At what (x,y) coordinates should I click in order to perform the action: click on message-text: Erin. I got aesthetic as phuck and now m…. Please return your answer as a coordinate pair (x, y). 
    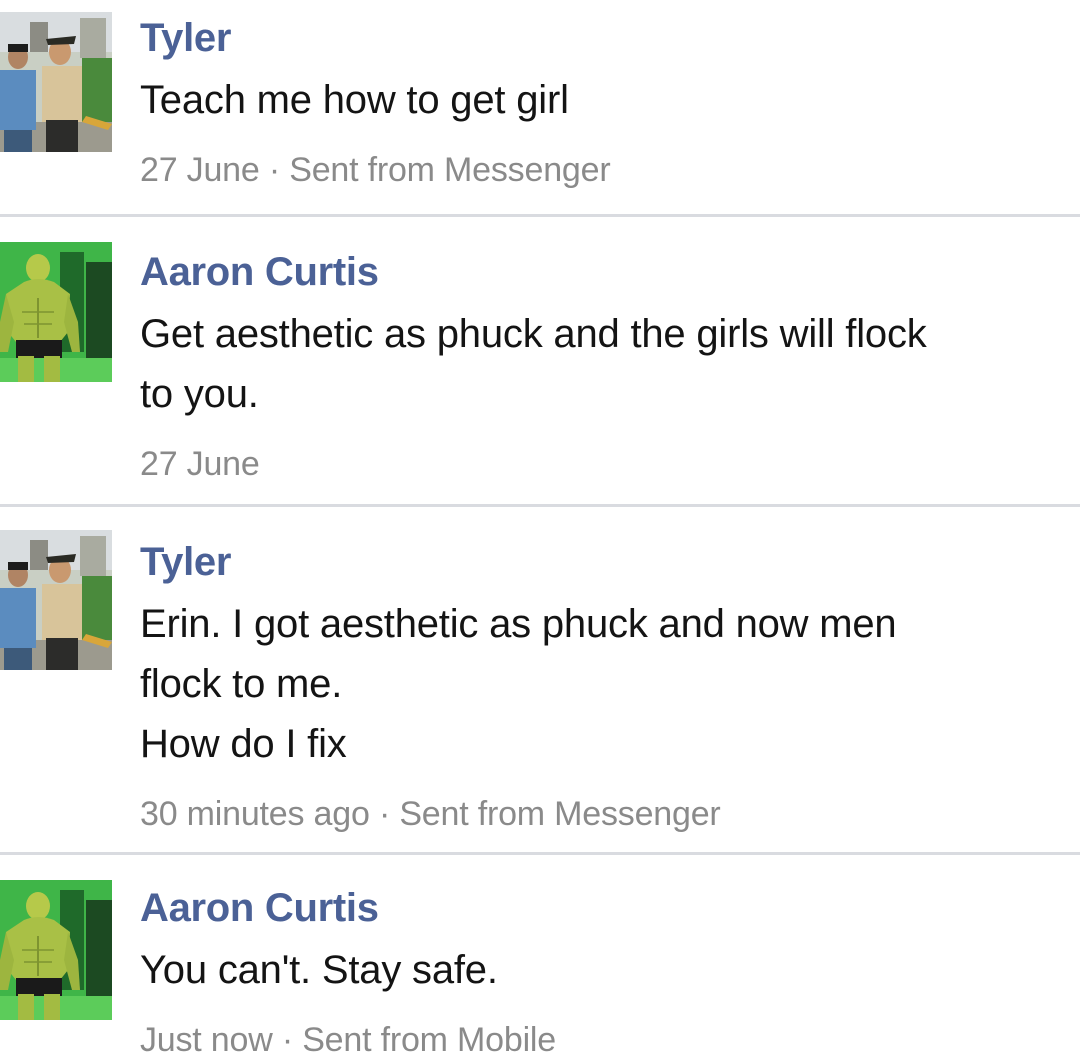
    Looking at the image, I should click on (518, 624).